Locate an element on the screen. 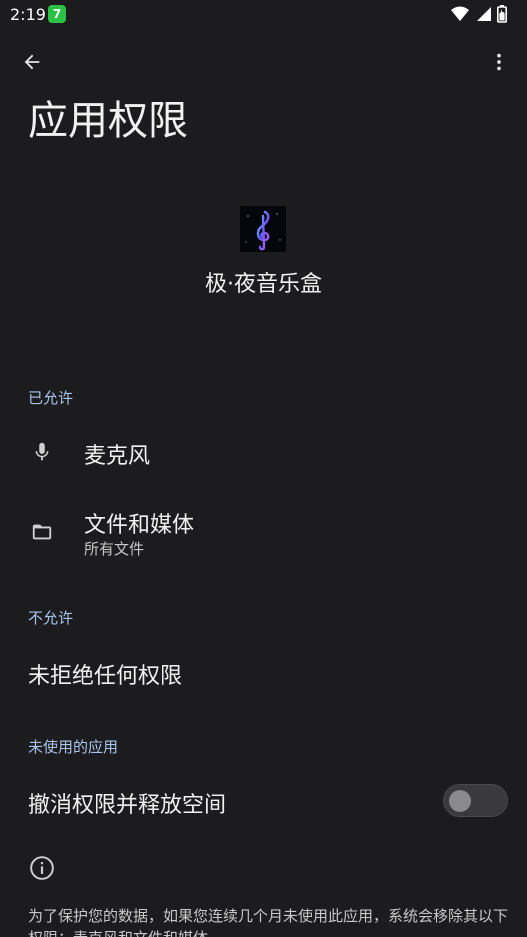 The height and width of the screenshot is (937, 527). app-name: 极·夜音乐盒 is located at coordinates (263, 284).